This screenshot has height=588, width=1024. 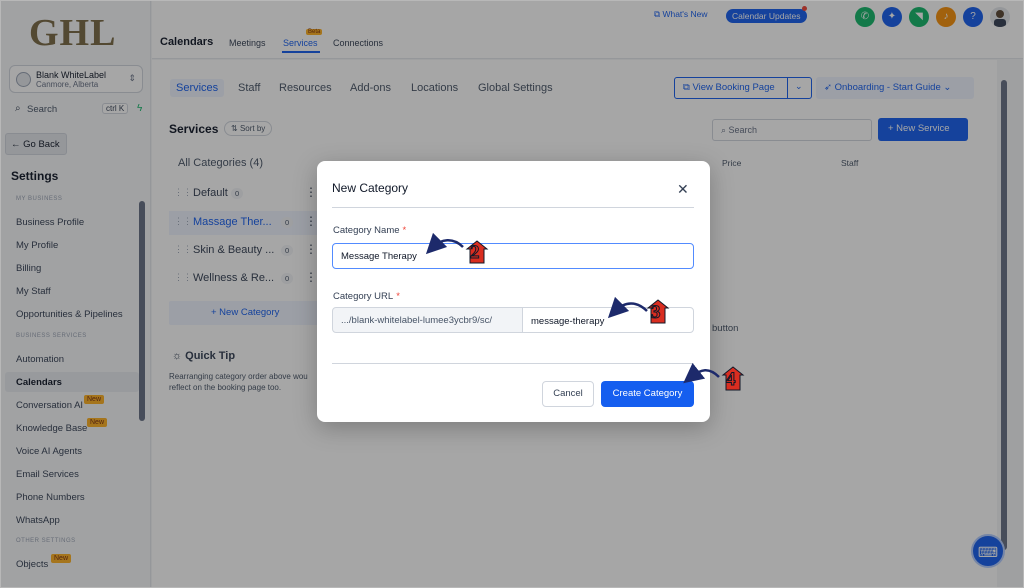 What do you see at coordinates (513, 207) in the screenshot?
I see `modal-divider` at bounding box center [513, 207].